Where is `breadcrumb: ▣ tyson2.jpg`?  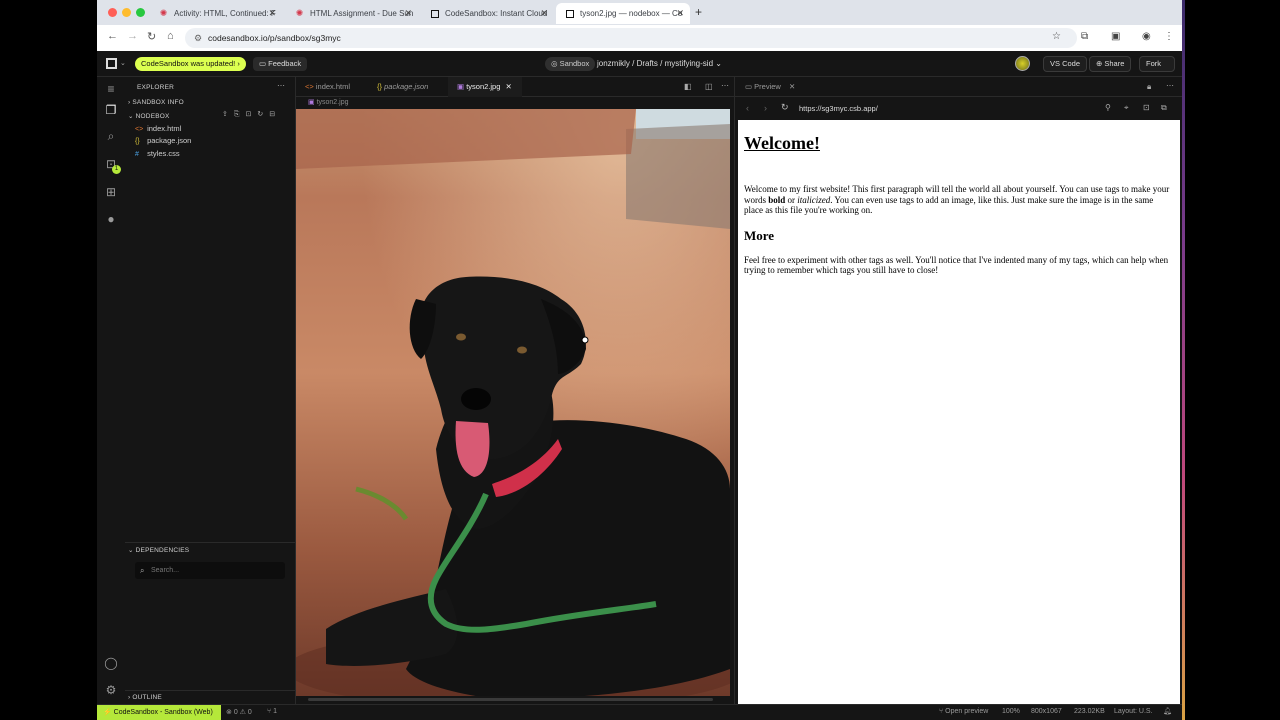
breadcrumb: ▣ tyson2.jpg is located at coordinates (328, 102).